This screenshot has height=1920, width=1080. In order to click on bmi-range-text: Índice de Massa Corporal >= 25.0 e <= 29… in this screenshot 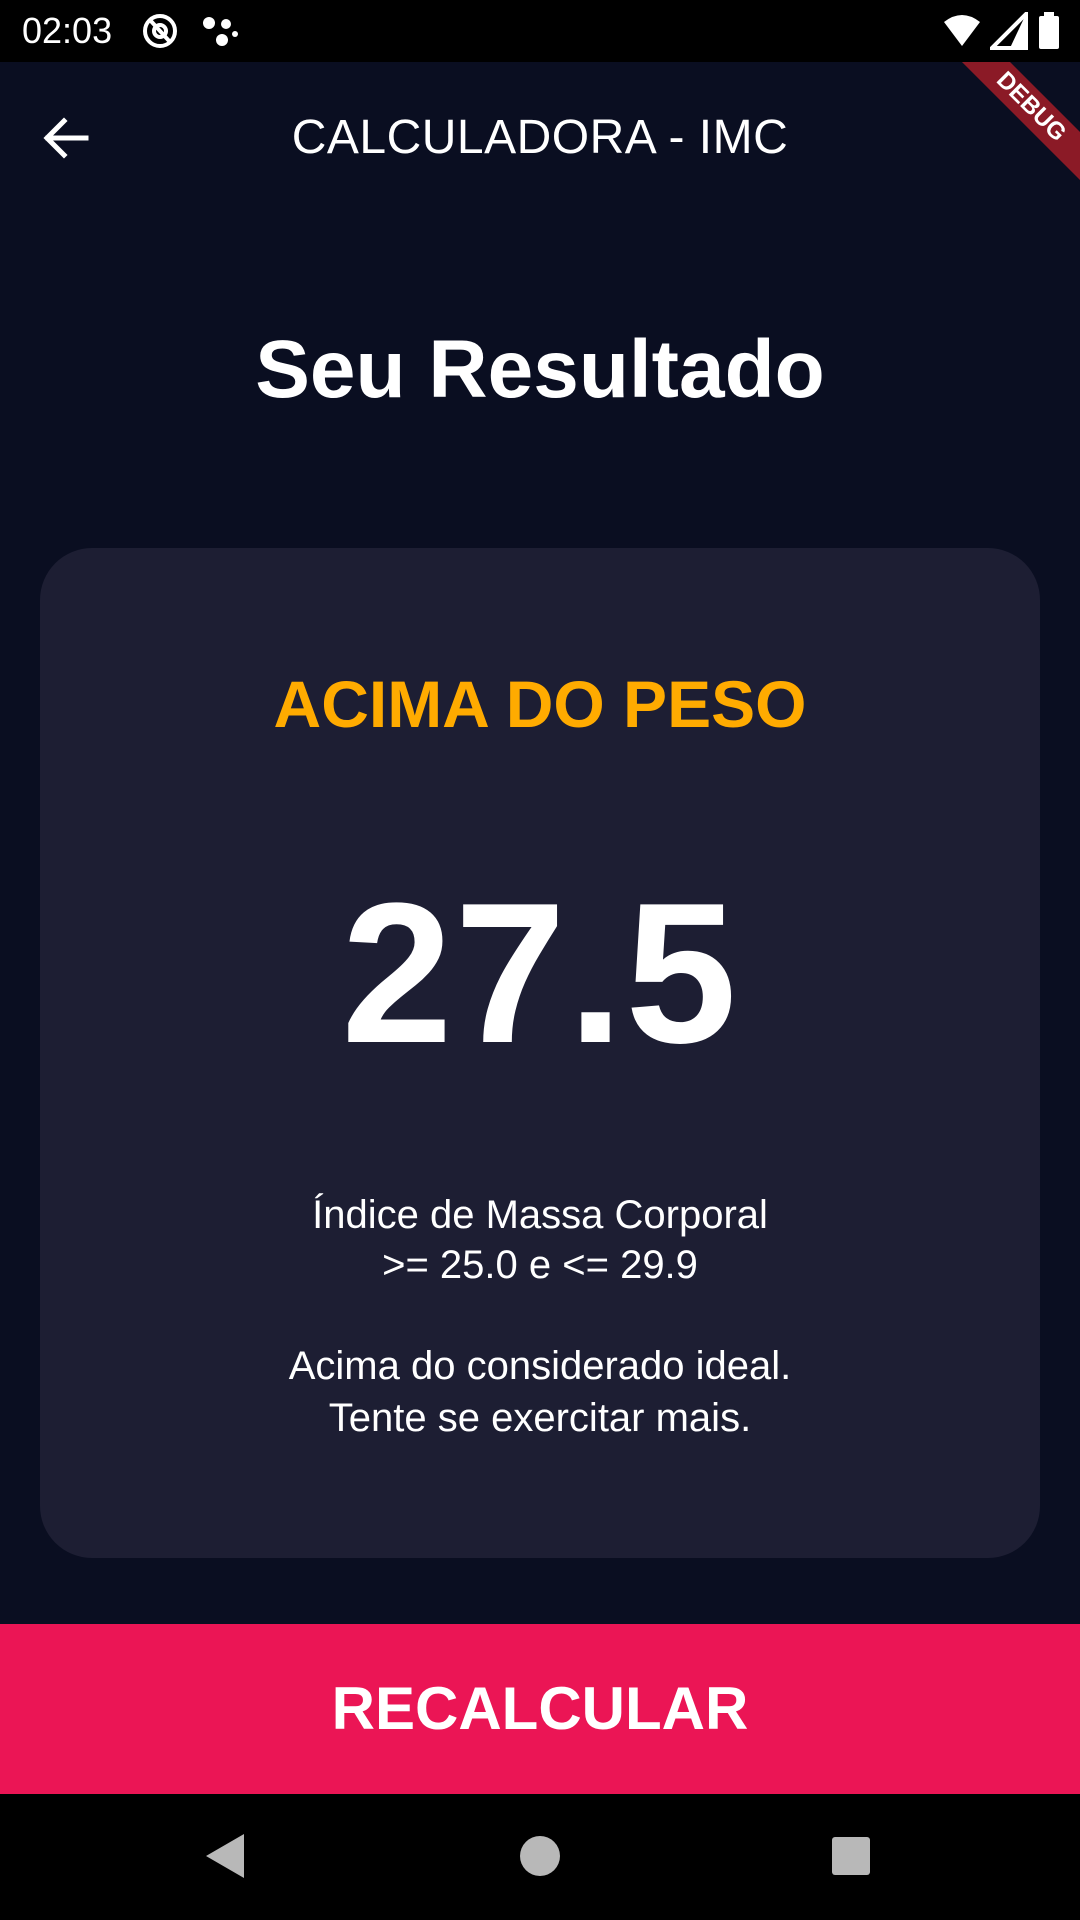, I will do `click(540, 1240)`.